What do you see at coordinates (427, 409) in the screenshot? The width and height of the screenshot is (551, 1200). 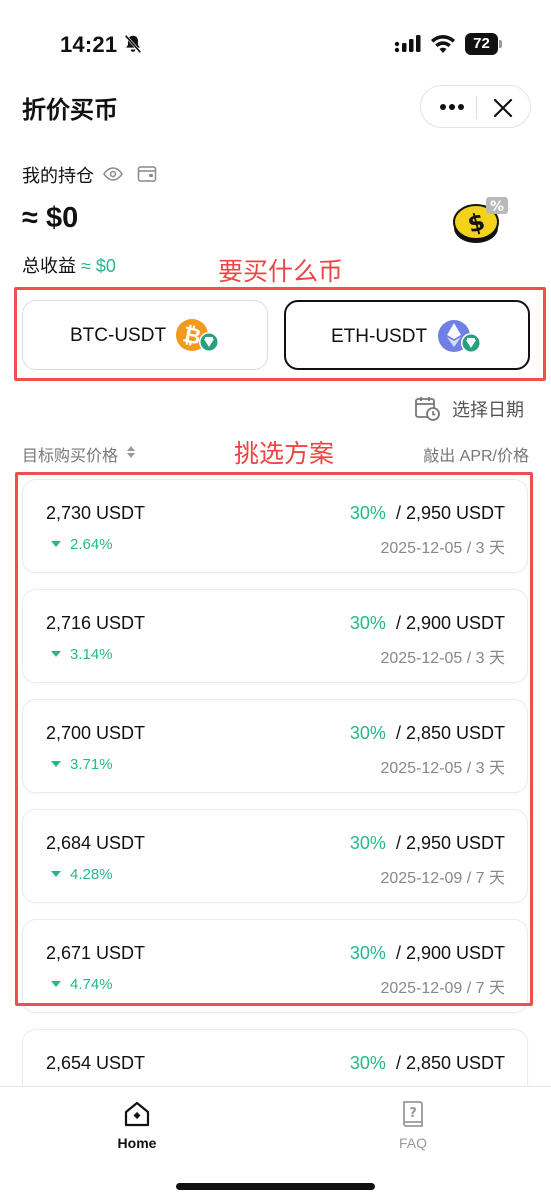 I see `calendar-clock-icon` at bounding box center [427, 409].